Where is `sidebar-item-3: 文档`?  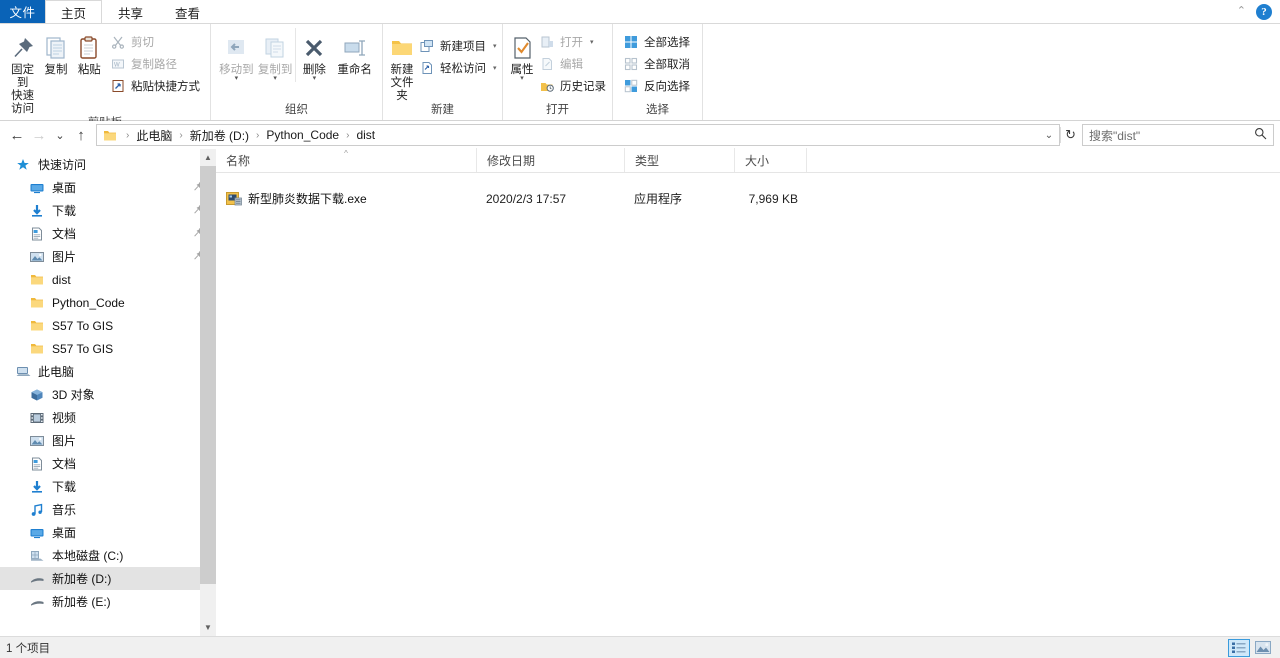
sidebar-item-3: 文档 is located at coordinates (108, 233).